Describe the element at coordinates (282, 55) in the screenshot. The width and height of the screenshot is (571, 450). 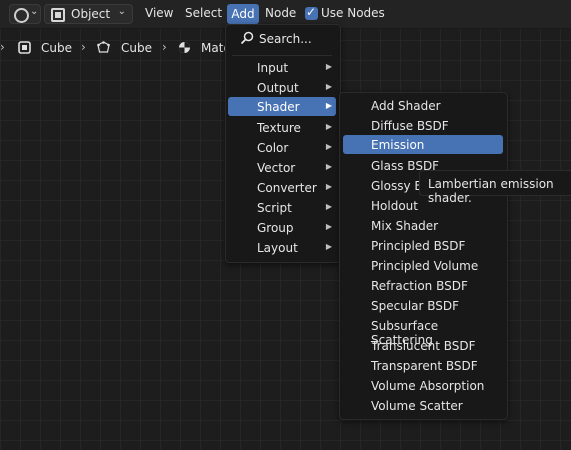
I see `menu-separator` at that location.